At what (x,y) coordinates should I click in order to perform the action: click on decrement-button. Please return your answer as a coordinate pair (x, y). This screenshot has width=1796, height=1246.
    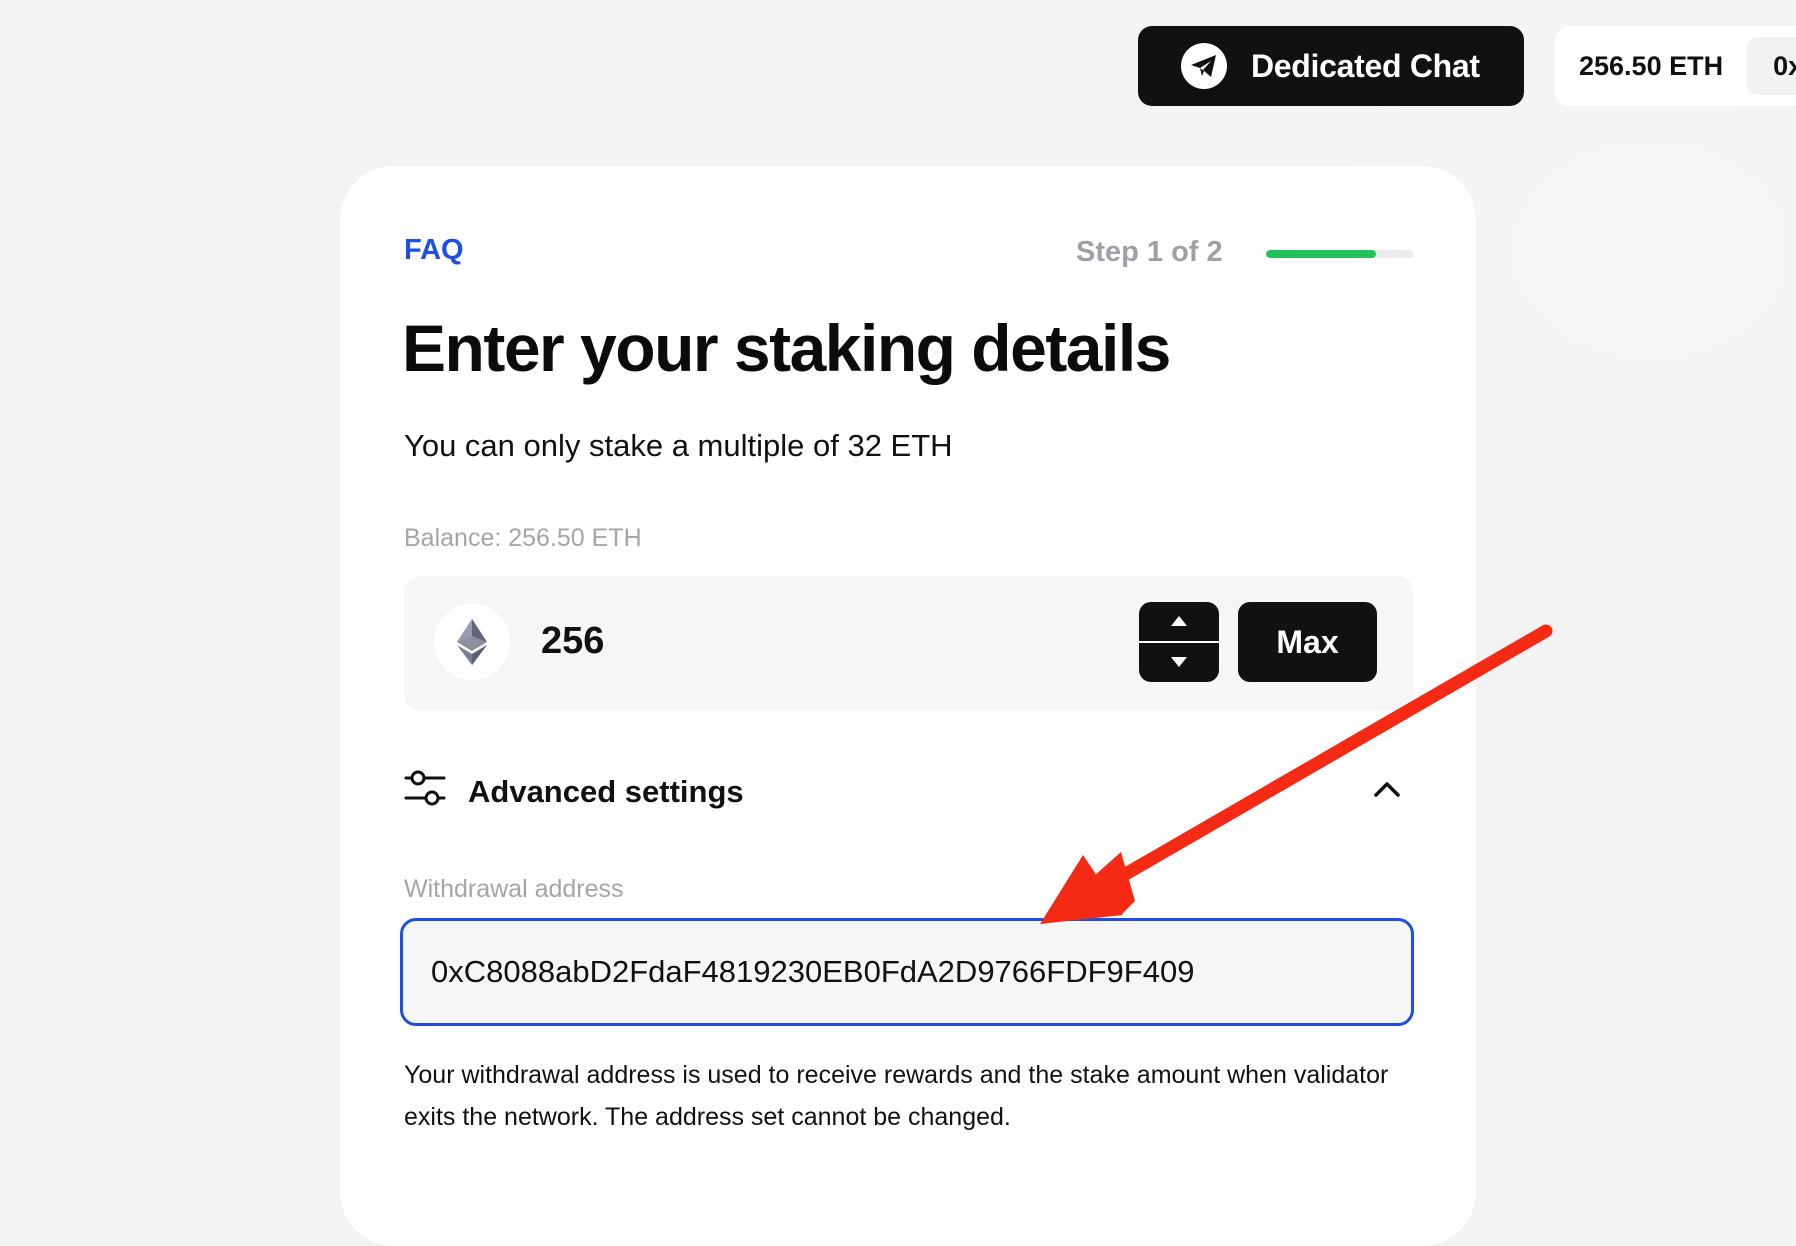
    Looking at the image, I should click on (1179, 662).